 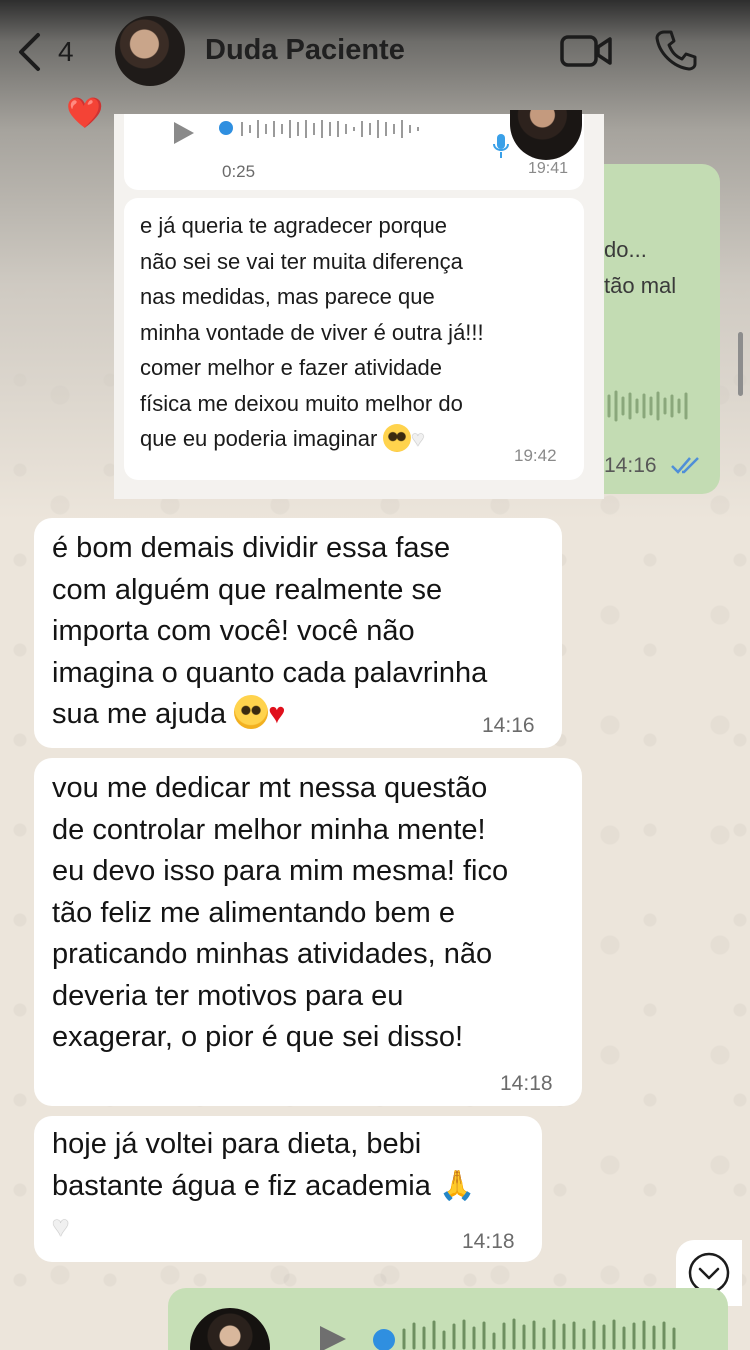 I want to click on outgoing-partial-text: do... tão mal, so click(x=640, y=267).